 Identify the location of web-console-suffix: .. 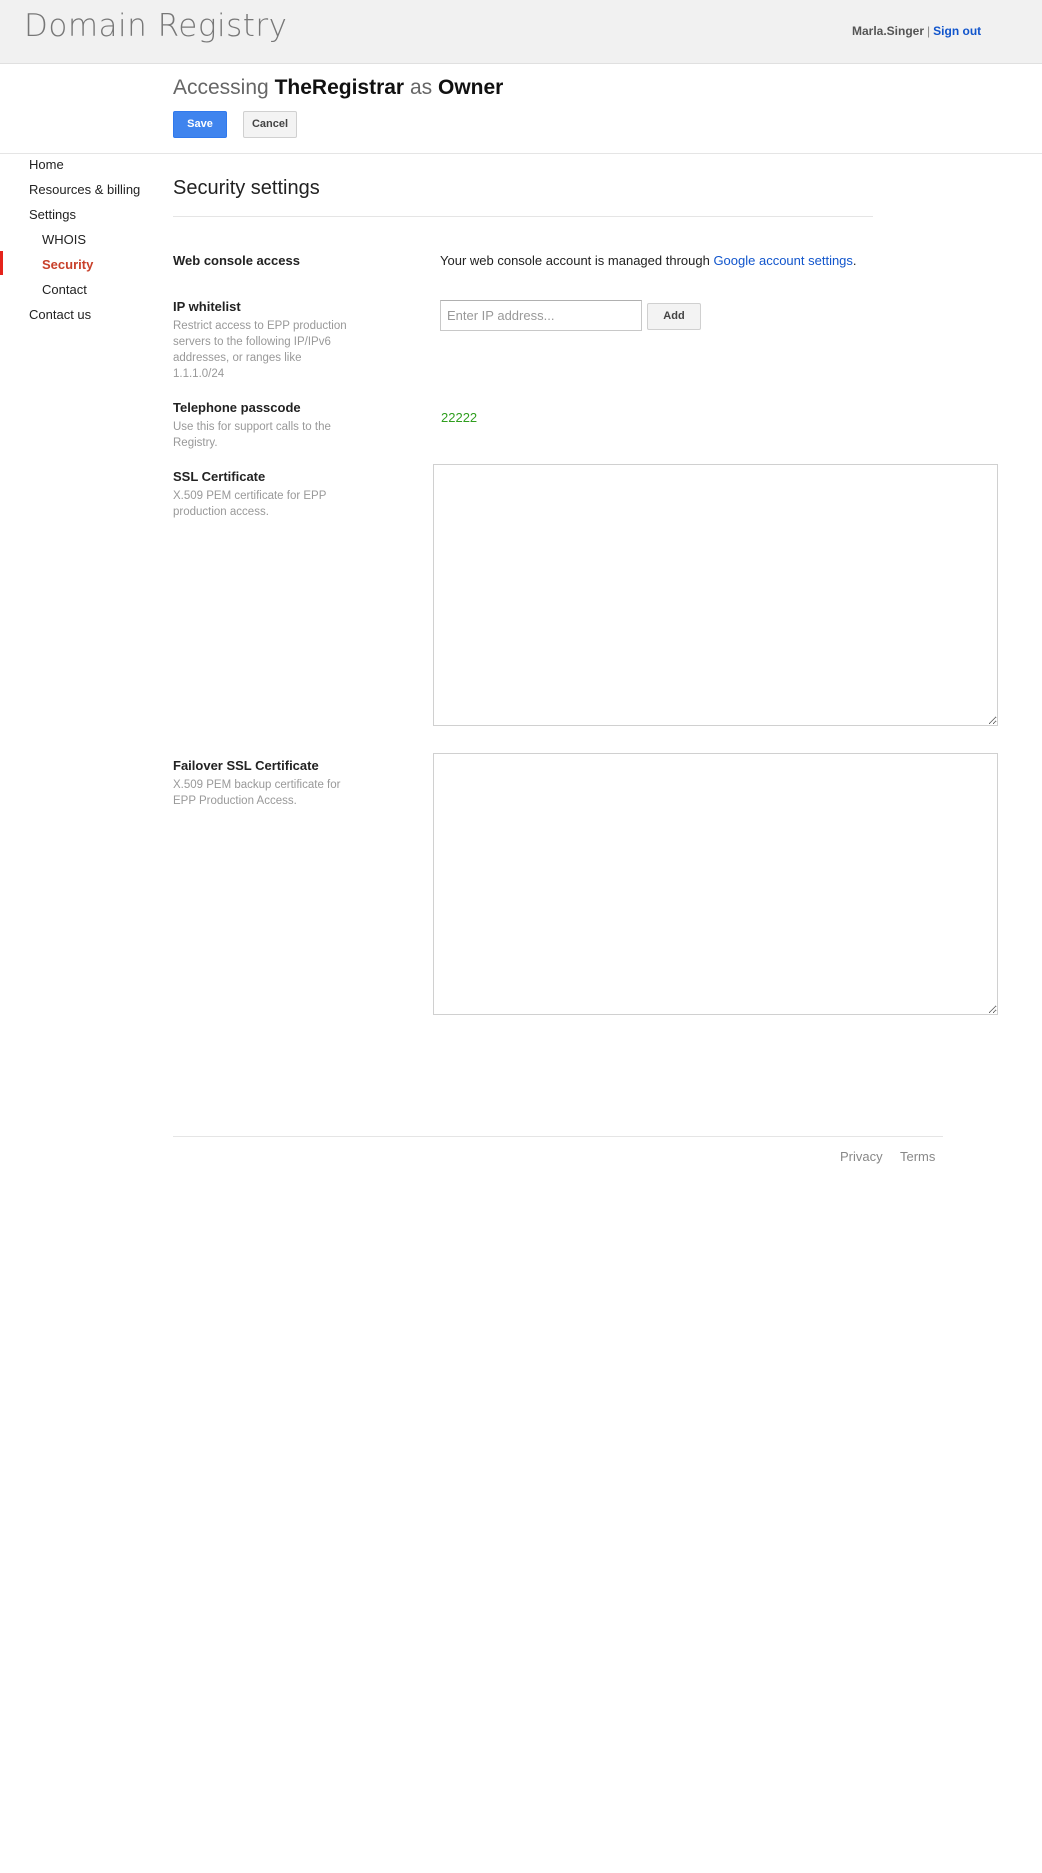
(854, 260).